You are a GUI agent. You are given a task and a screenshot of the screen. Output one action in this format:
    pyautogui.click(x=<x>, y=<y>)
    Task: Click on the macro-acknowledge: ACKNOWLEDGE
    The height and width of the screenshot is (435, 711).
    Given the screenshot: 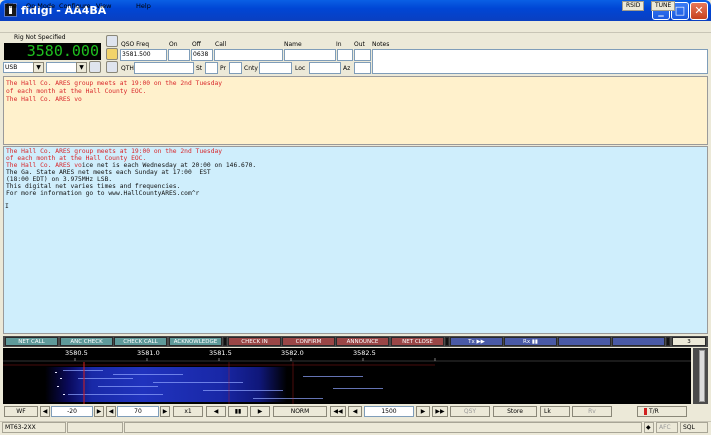 What is the action you would take?
    pyautogui.click(x=195, y=341)
    